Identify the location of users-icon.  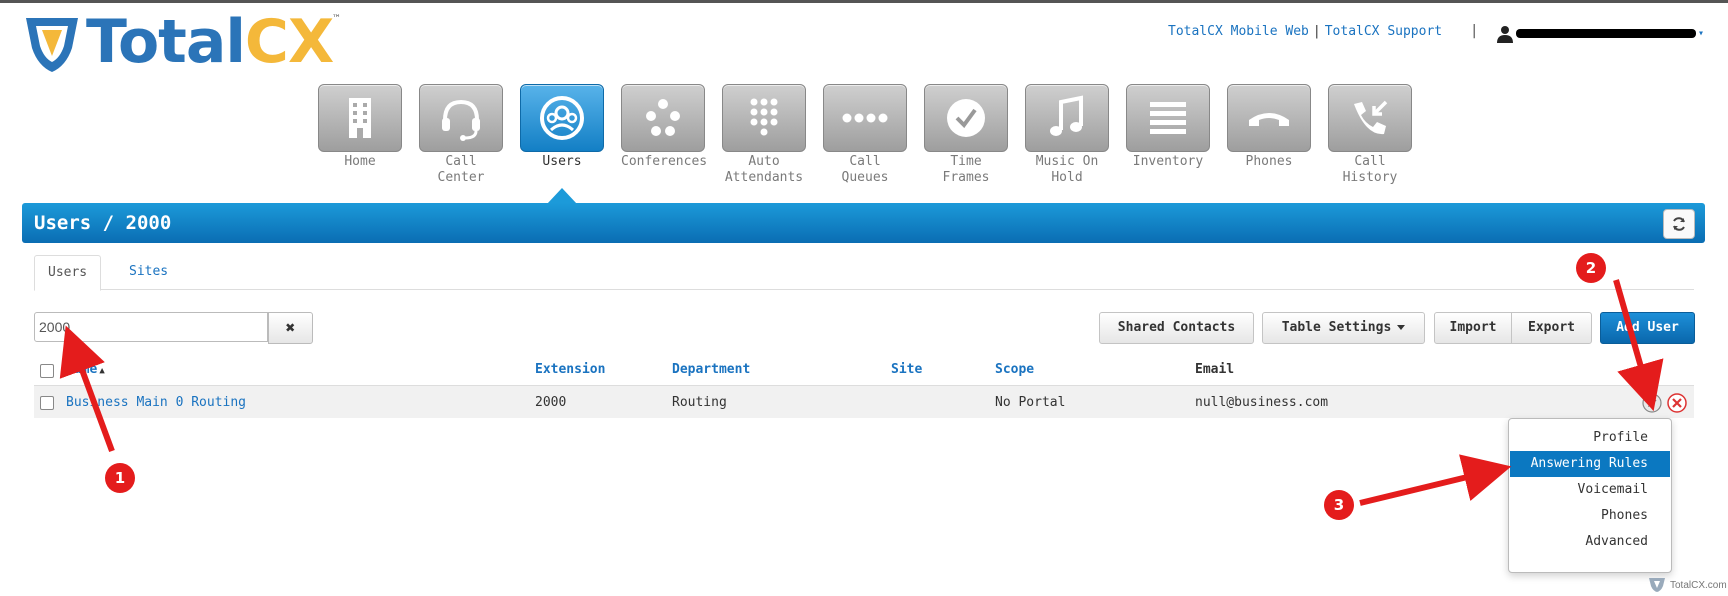
(562, 118).